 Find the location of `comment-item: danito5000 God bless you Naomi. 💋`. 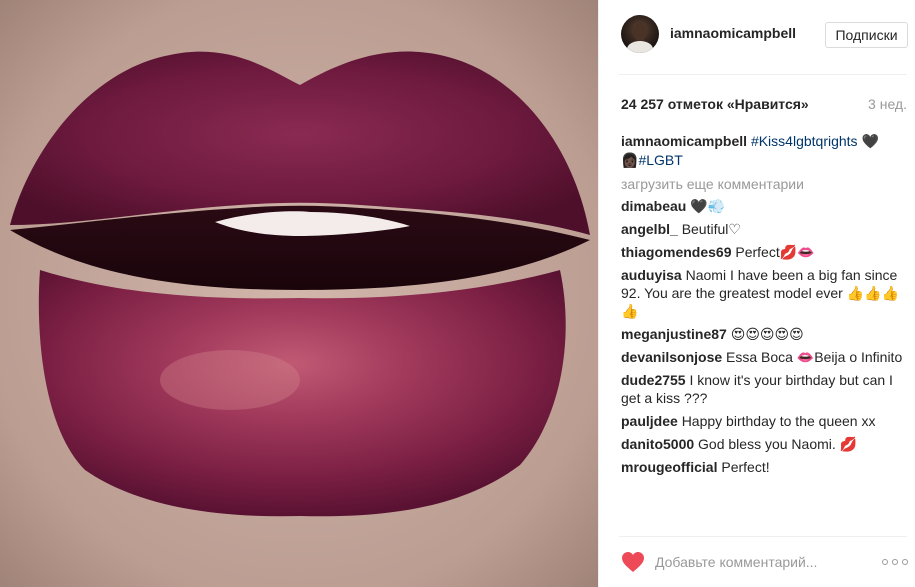

comment-item: danito5000 God bless you Naomi. 💋 is located at coordinates (763, 444).